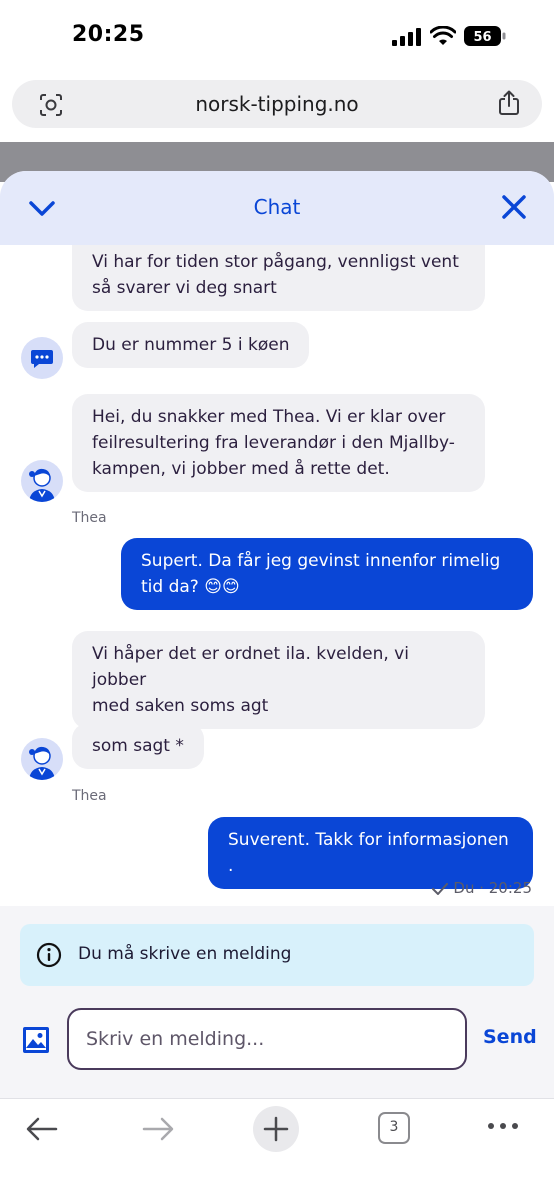  What do you see at coordinates (509, 103) in the screenshot?
I see `share-icon` at bounding box center [509, 103].